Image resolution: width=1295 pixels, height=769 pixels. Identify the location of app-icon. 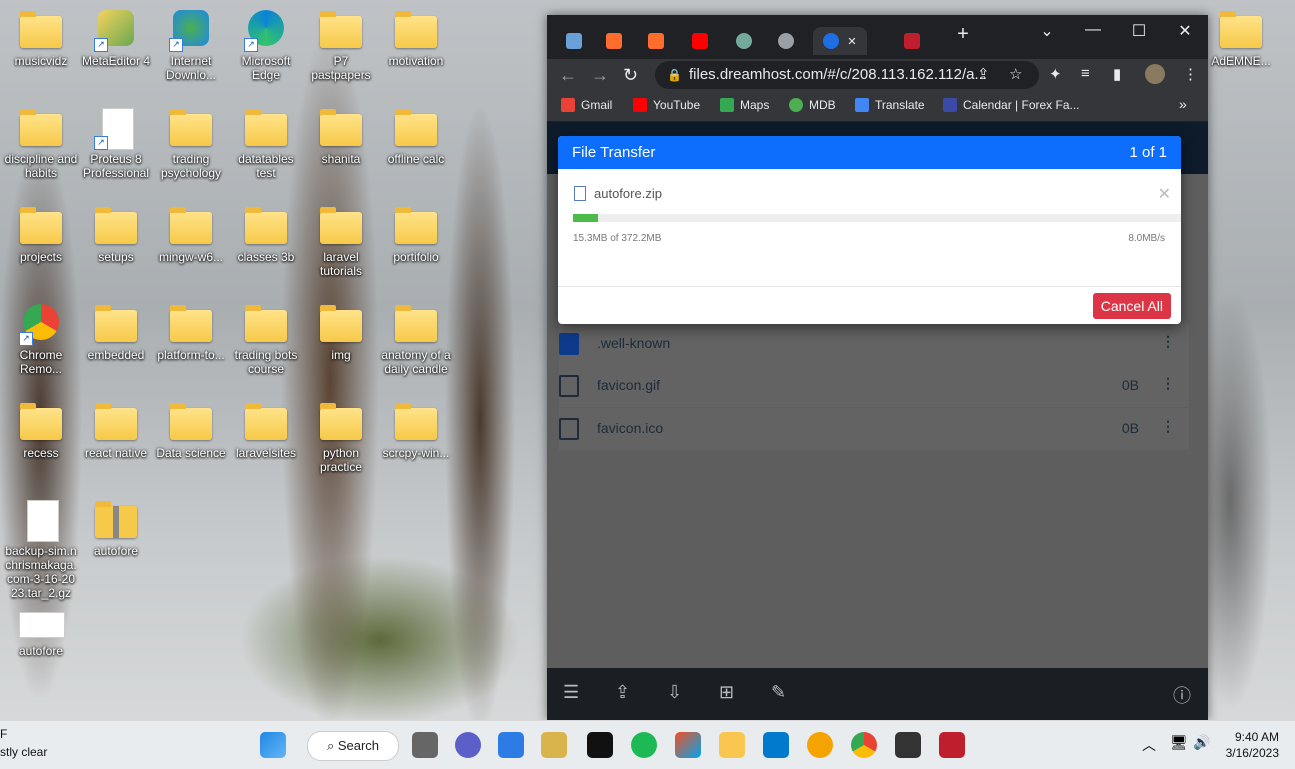
(511, 745).